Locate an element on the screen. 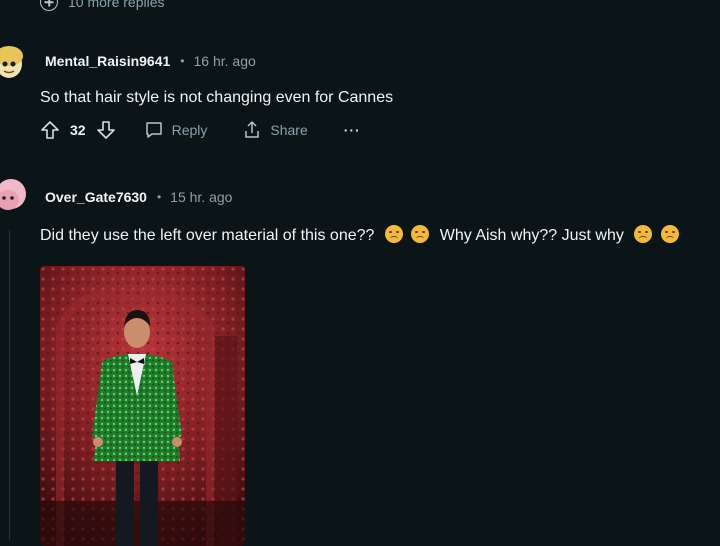  more-options-button: ··· is located at coordinates (352, 130).